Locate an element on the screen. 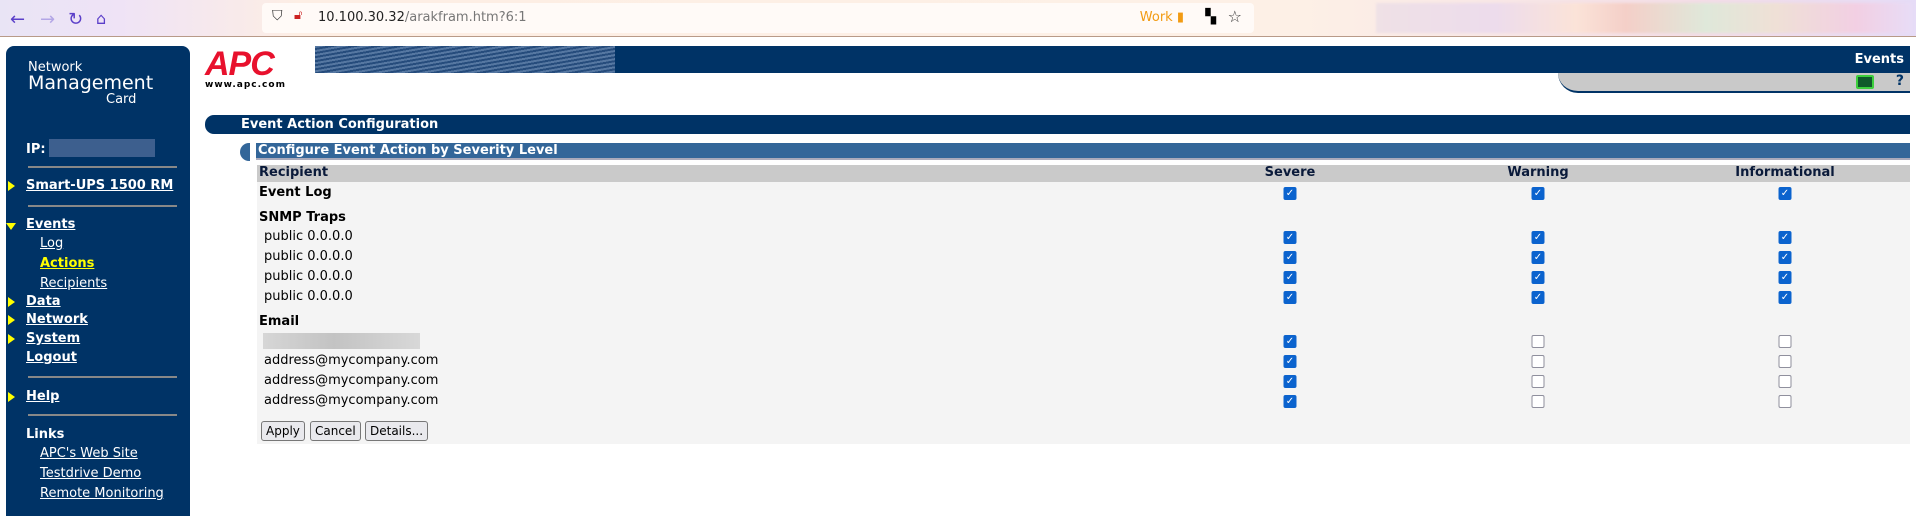  row-event-log-label: Event Log is located at coordinates (295, 192).